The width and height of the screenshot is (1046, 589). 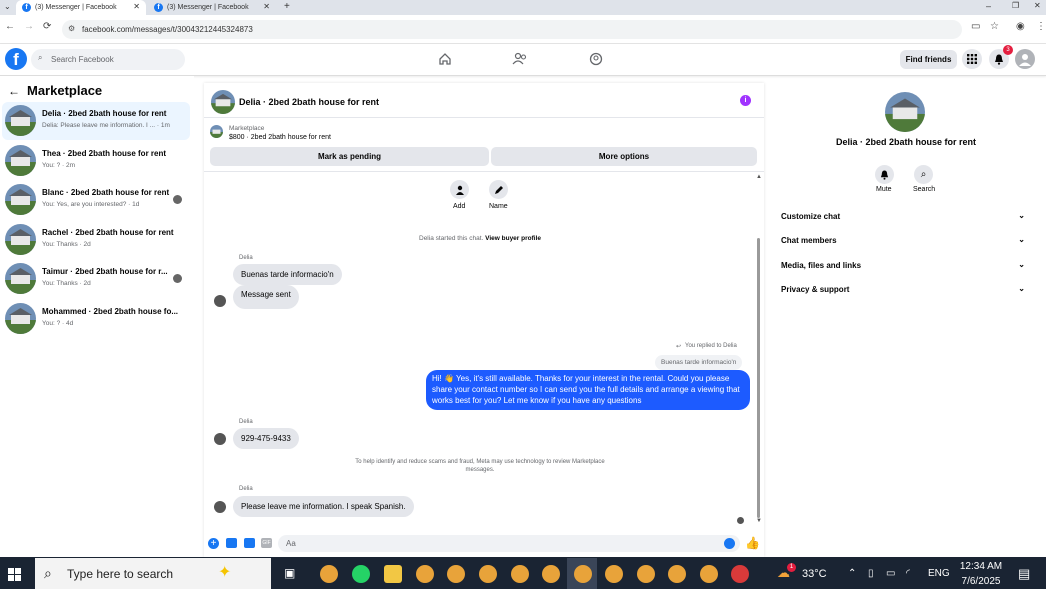 I want to click on reload-icon: ⟳, so click(x=47, y=26).